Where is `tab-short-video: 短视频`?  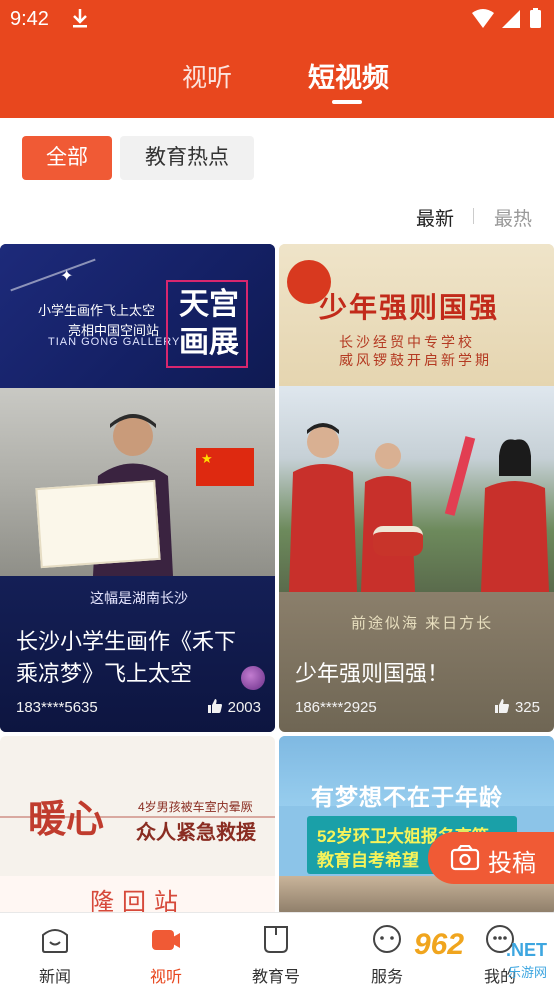
tab-short-video: 短视频 is located at coordinates (348, 75).